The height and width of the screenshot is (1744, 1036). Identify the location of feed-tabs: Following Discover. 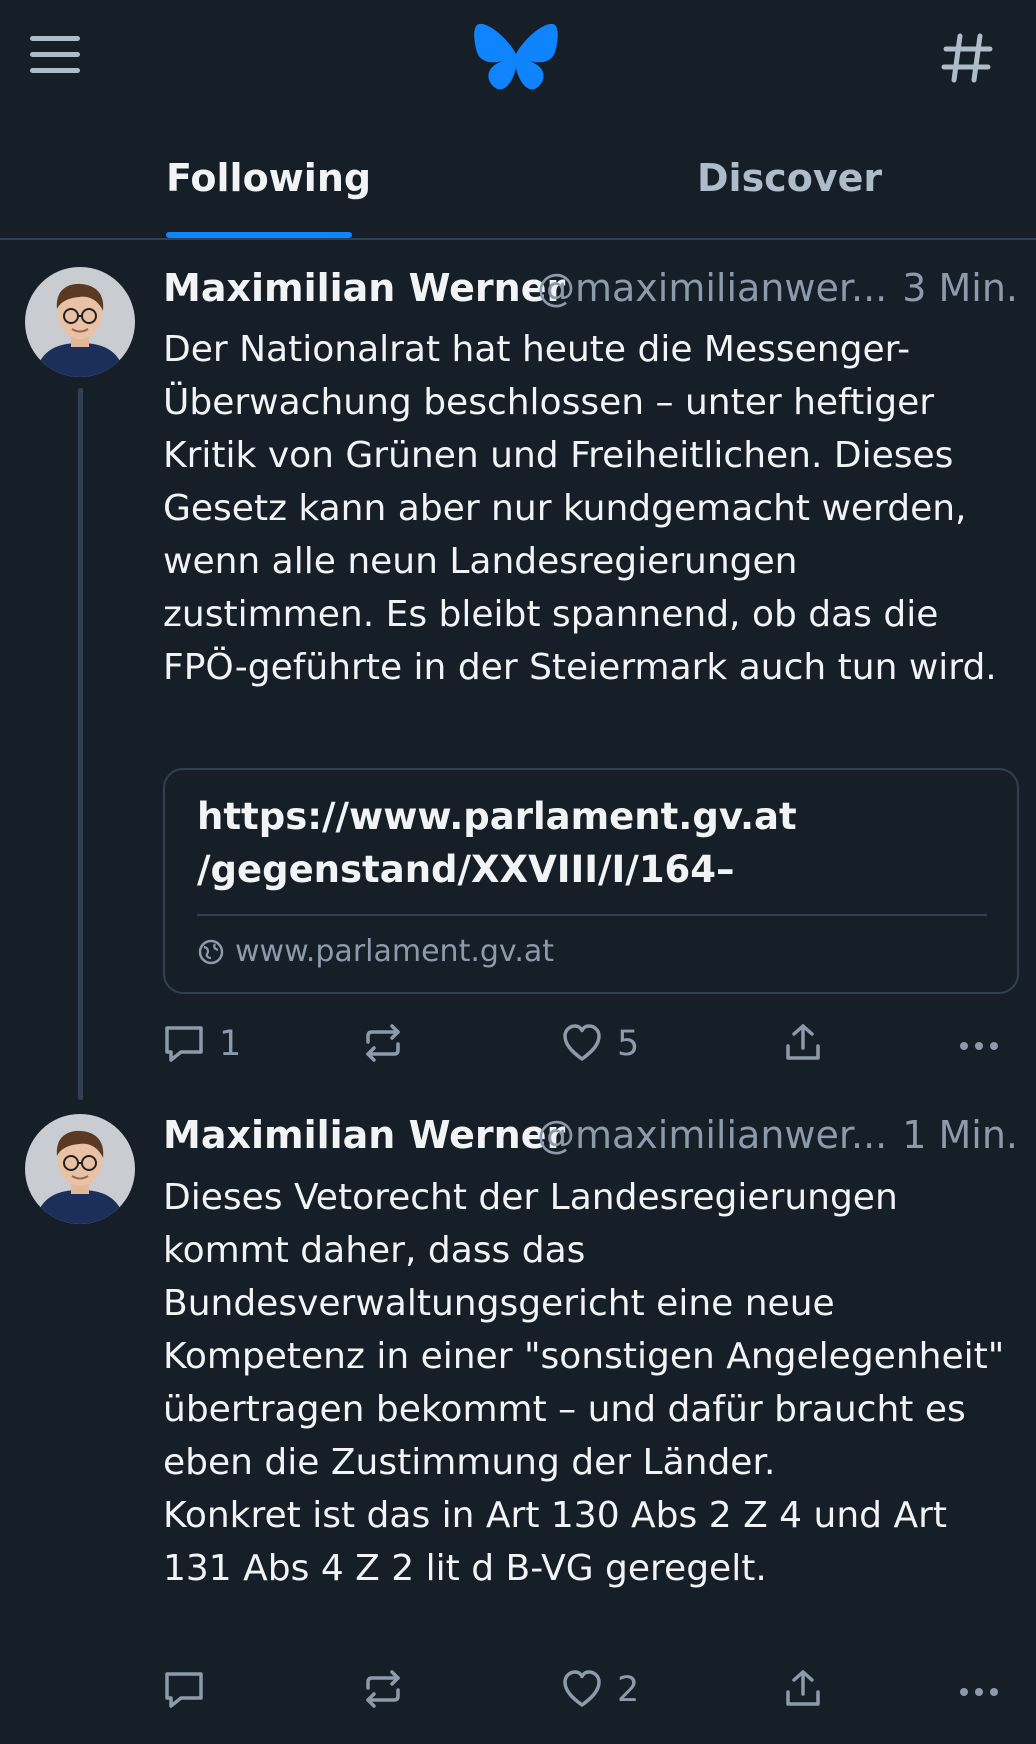
(518, 179).